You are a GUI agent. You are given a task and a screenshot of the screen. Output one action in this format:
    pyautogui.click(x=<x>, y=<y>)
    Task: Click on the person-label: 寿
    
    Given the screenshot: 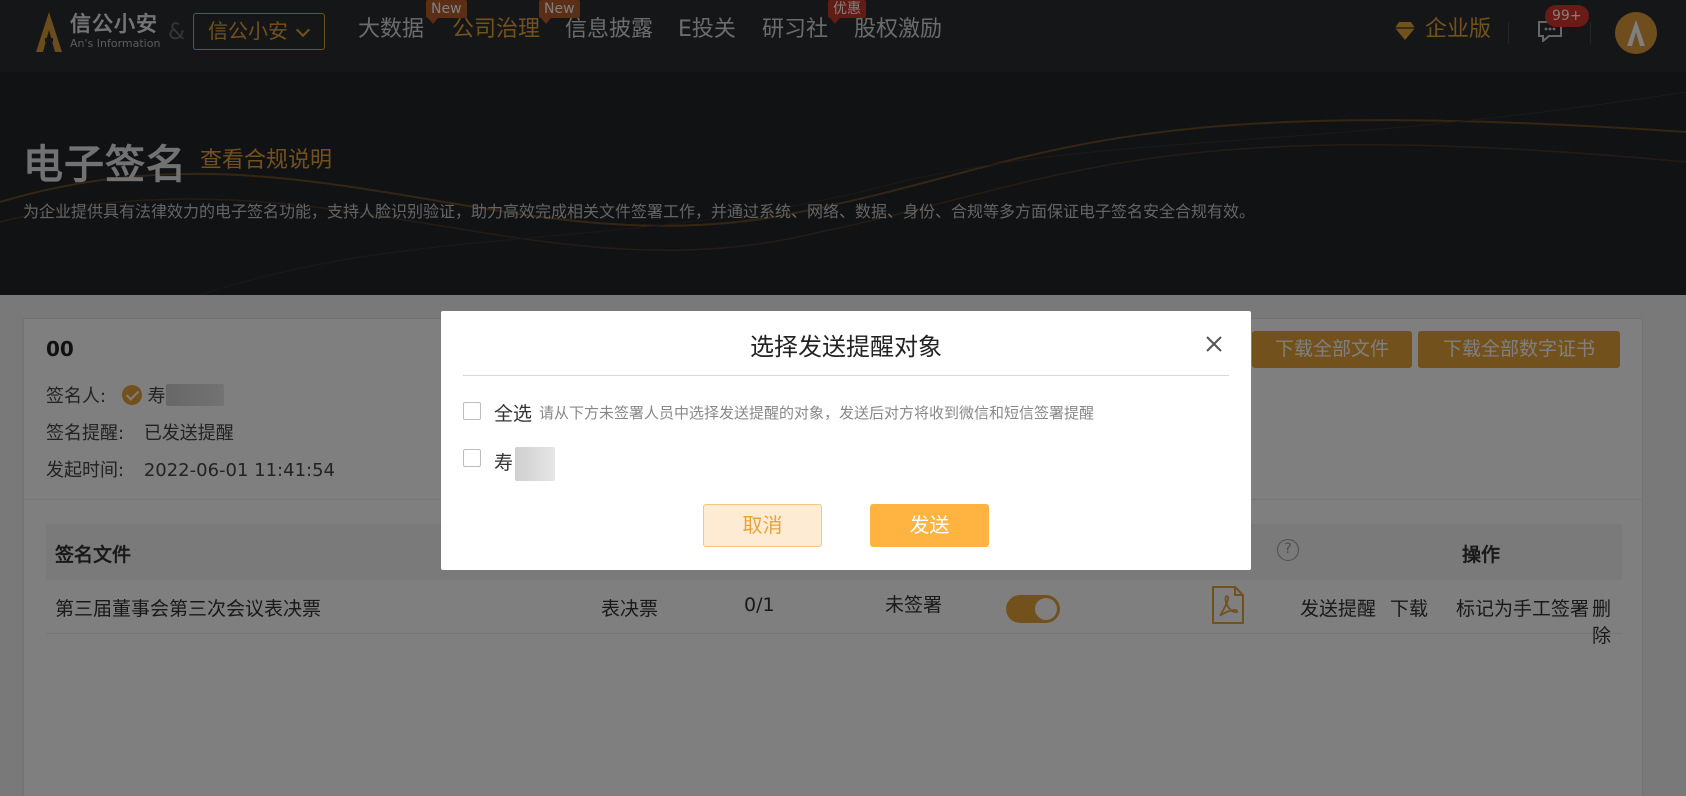 What is the action you would take?
    pyautogui.click(x=525, y=464)
    